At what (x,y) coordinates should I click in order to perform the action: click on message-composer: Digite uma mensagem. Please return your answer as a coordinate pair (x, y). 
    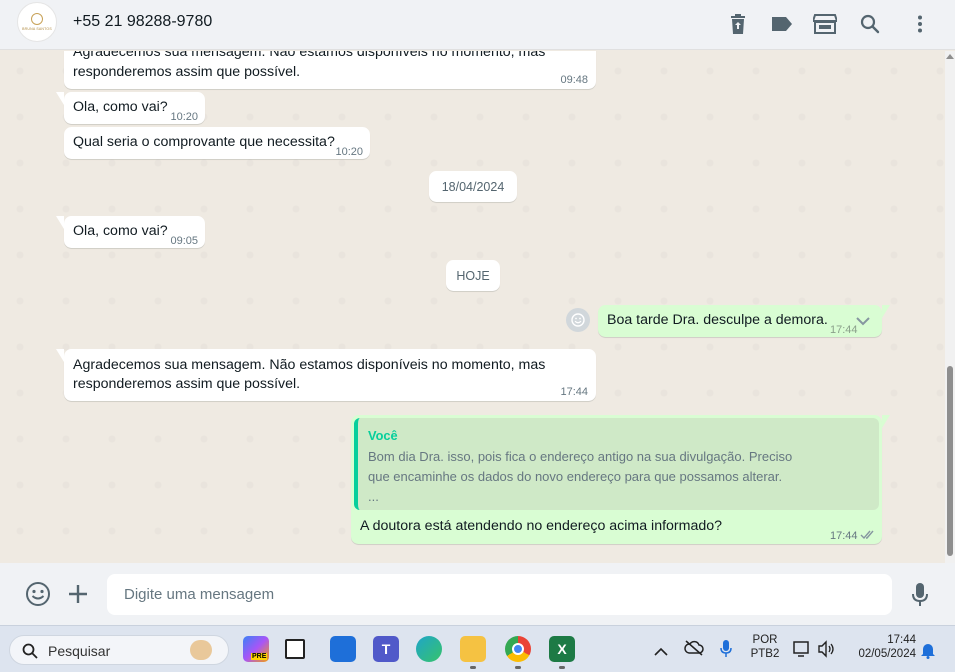
    Looking at the image, I should click on (477, 594).